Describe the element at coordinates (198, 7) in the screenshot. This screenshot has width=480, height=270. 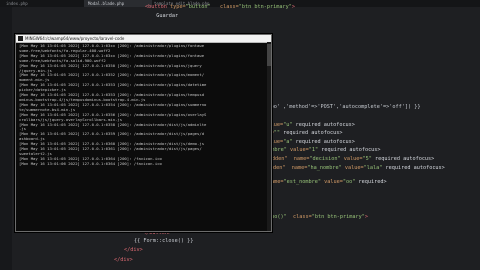
I see `code-token: "button"` at that location.